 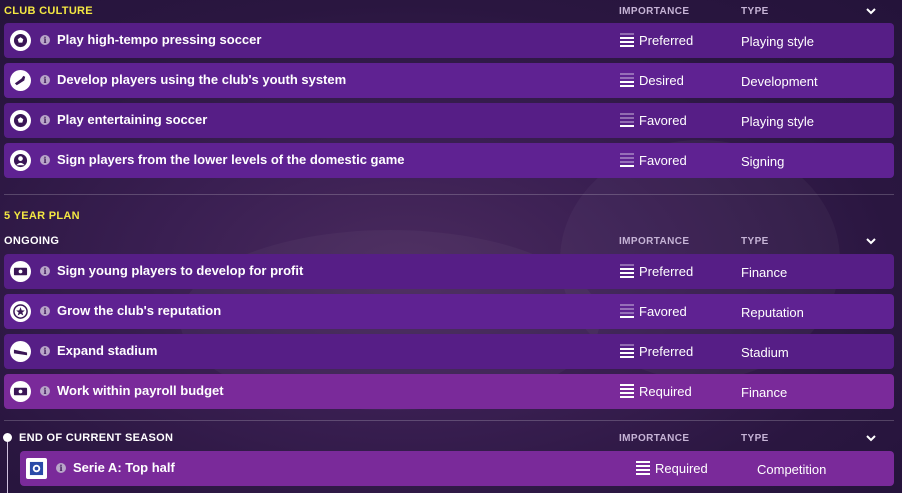 What do you see at coordinates (792, 469) in the screenshot?
I see `type-value: Competition` at bounding box center [792, 469].